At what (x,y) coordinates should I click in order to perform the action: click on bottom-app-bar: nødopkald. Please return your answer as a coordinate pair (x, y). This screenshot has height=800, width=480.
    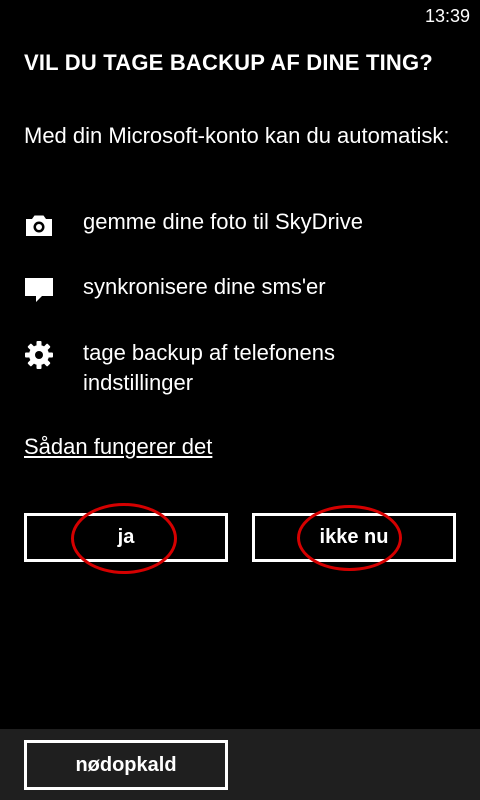
    Looking at the image, I should click on (240, 764).